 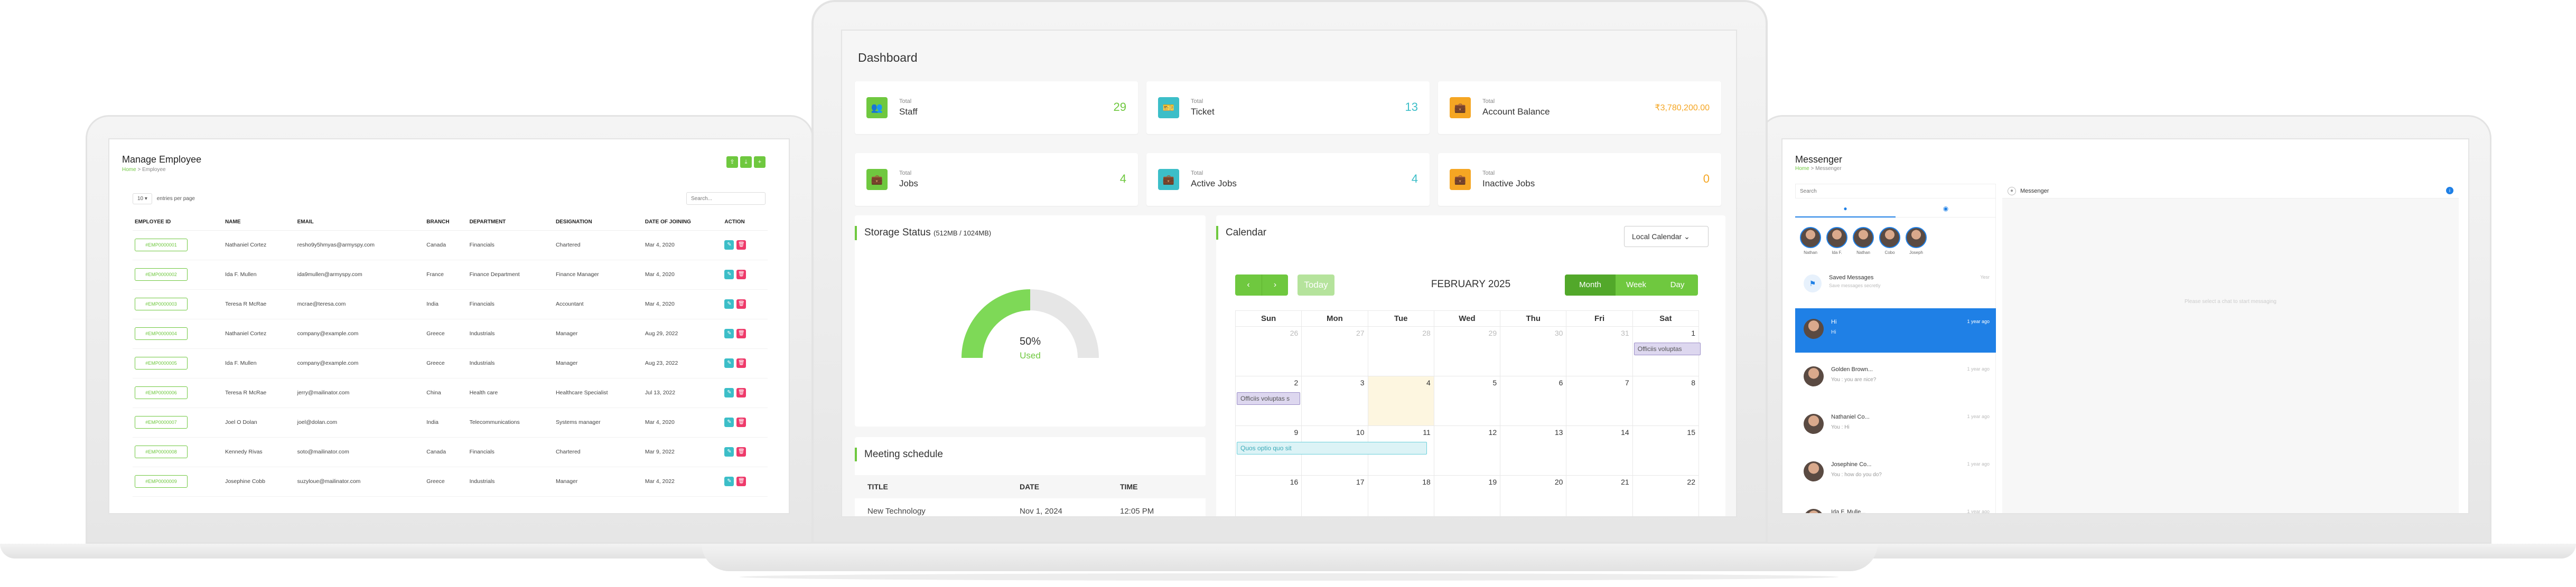 I want to click on column-header: BRANCH, so click(x=446, y=223).